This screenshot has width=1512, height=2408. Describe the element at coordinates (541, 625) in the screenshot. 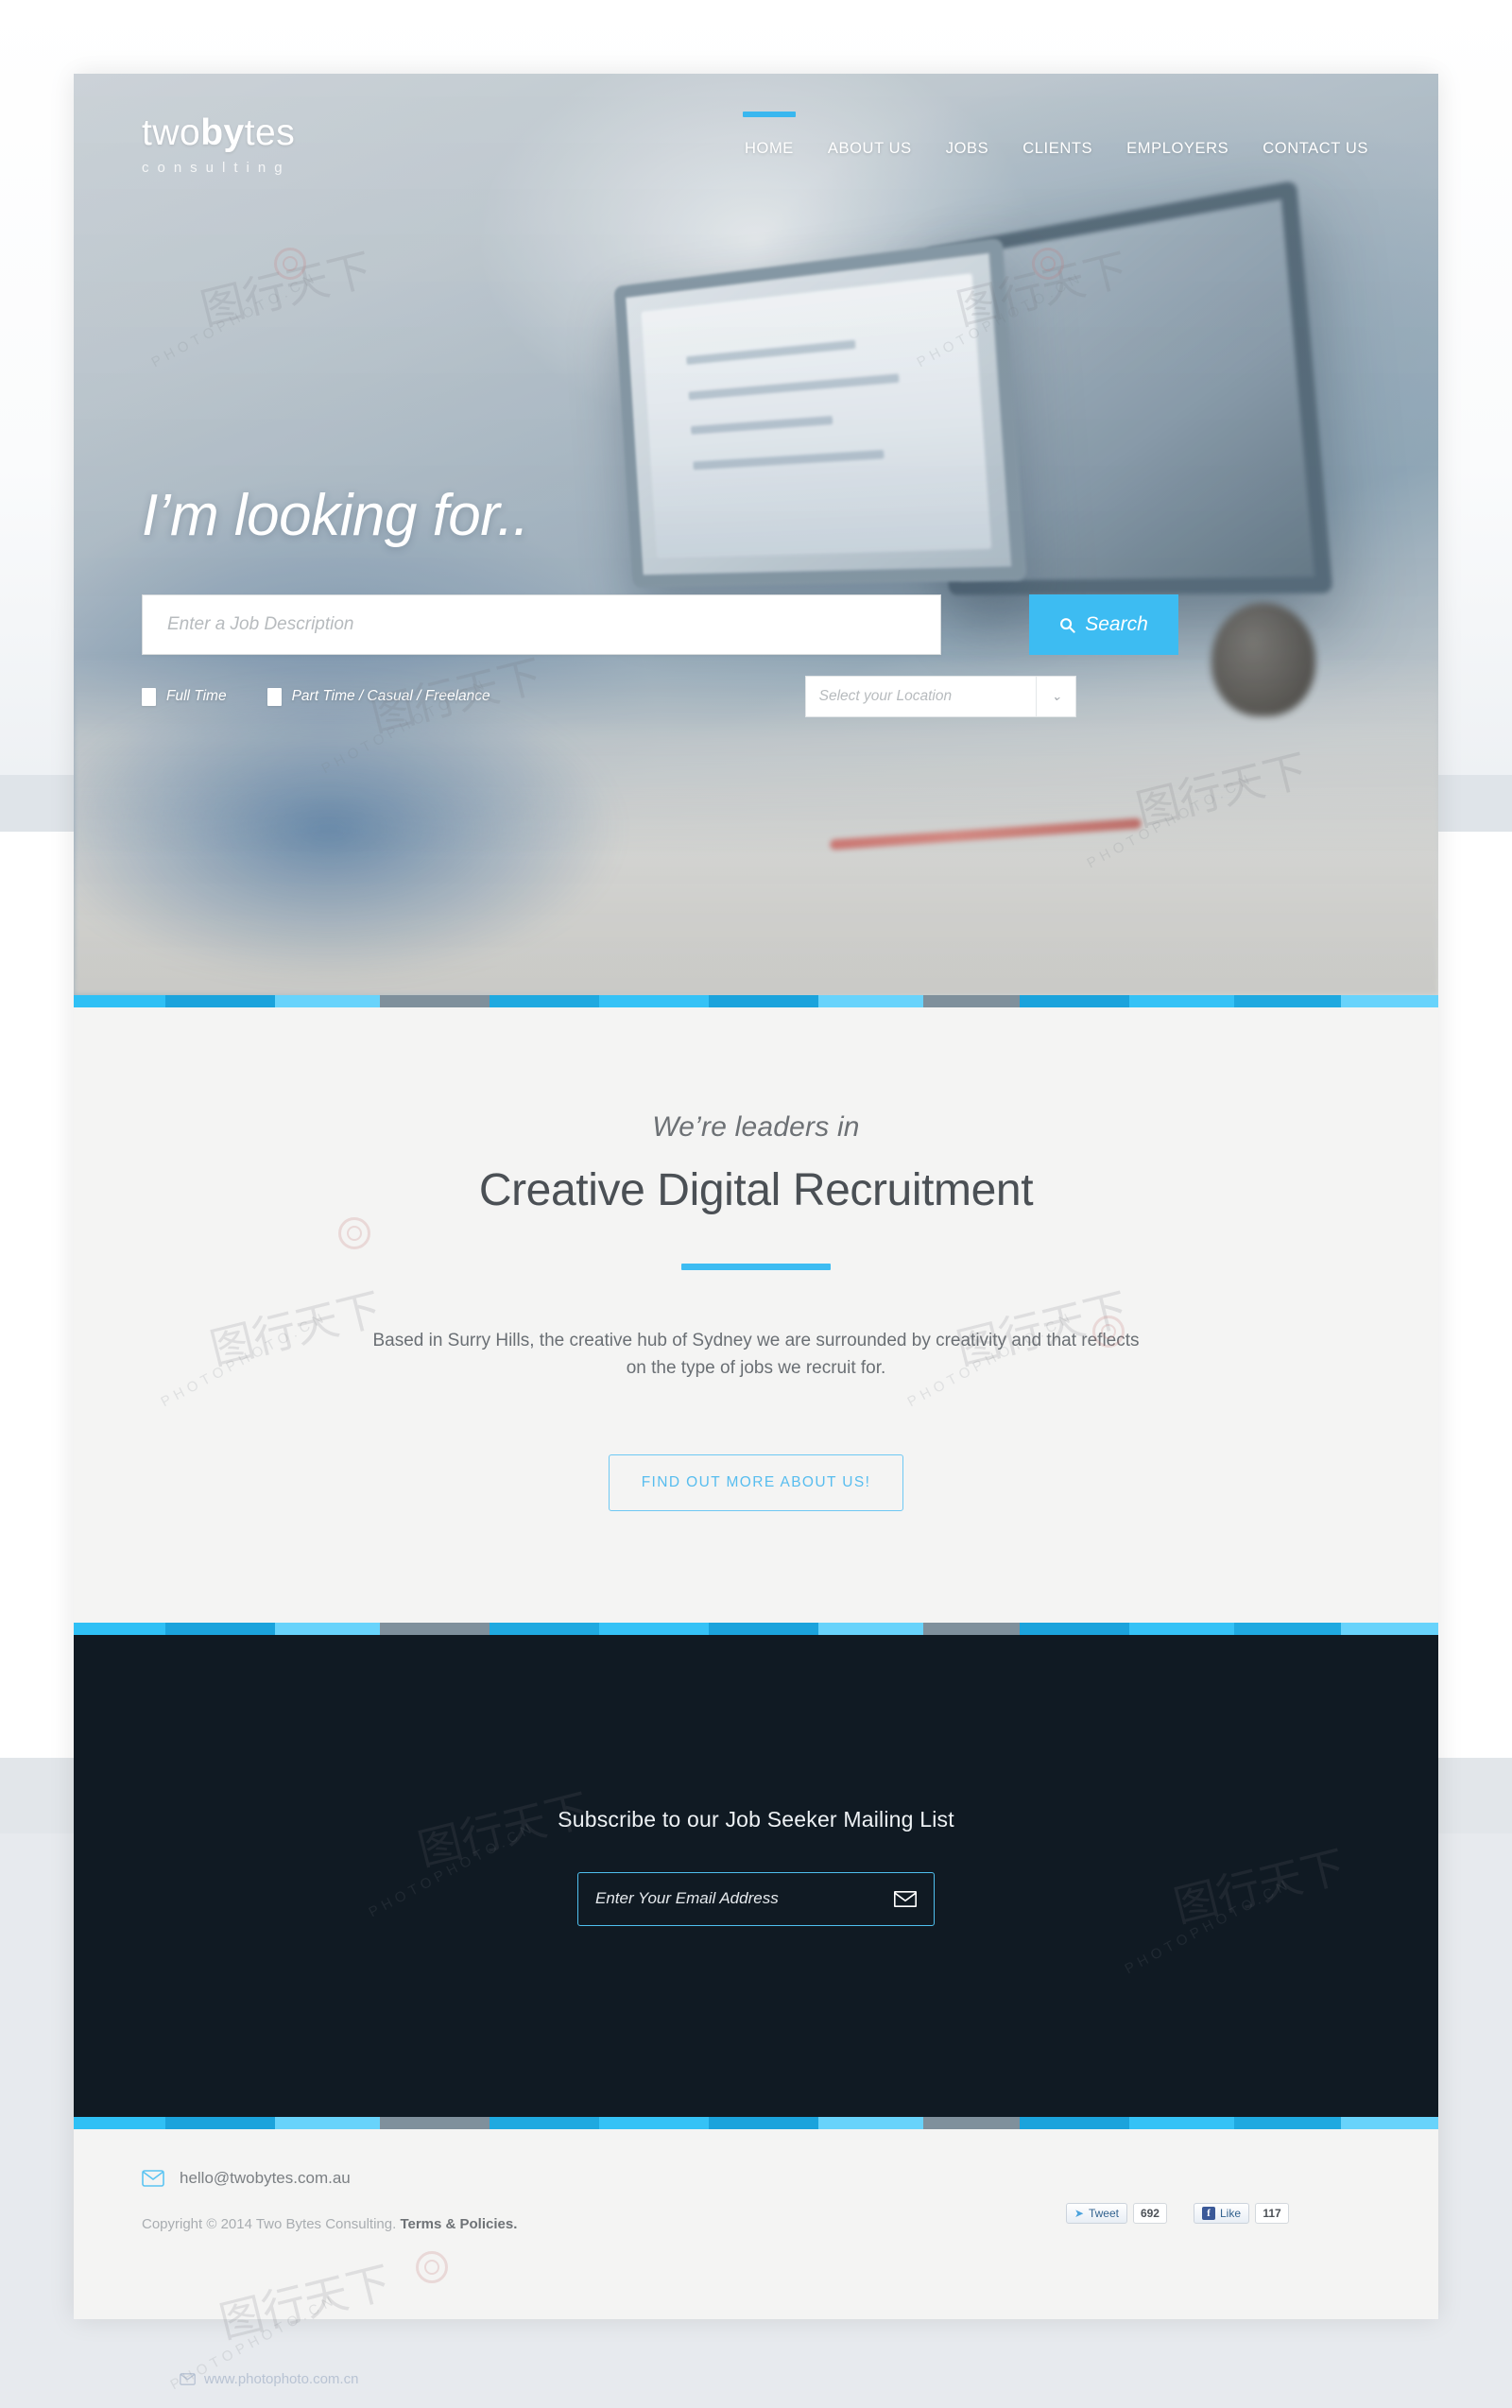

I see `job-description-input` at that location.